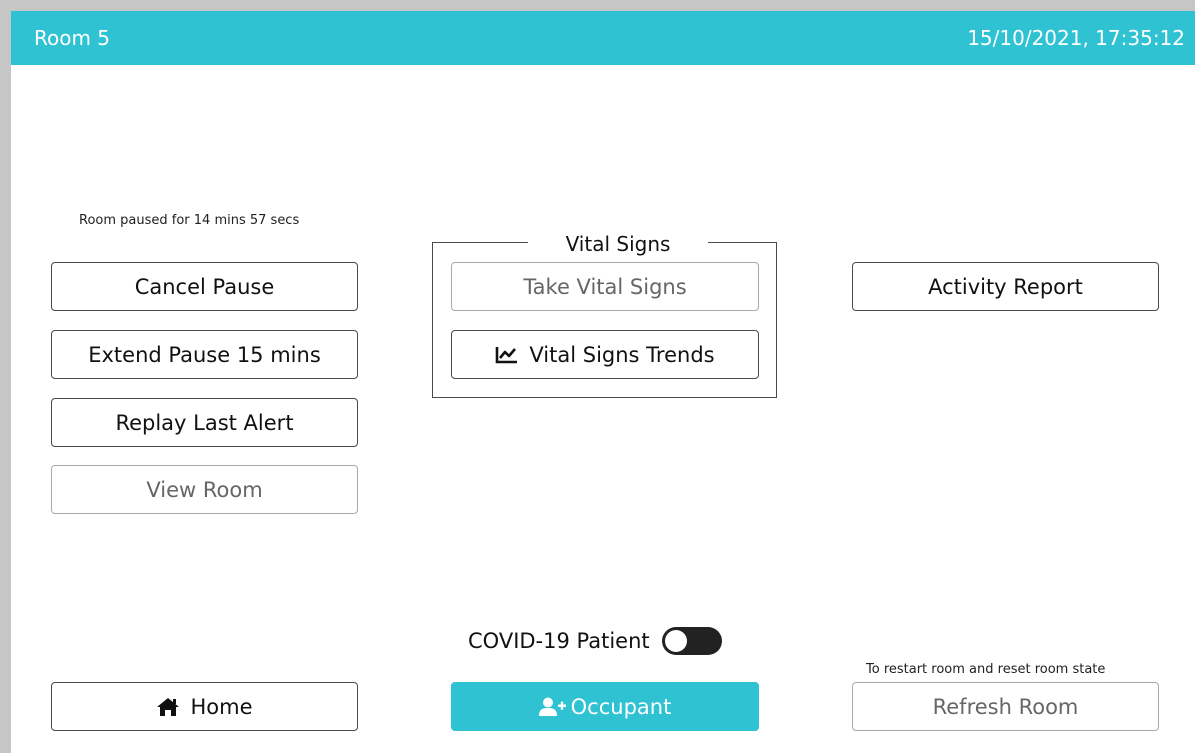 The height and width of the screenshot is (753, 1195). I want to click on home-icon, so click(168, 707).